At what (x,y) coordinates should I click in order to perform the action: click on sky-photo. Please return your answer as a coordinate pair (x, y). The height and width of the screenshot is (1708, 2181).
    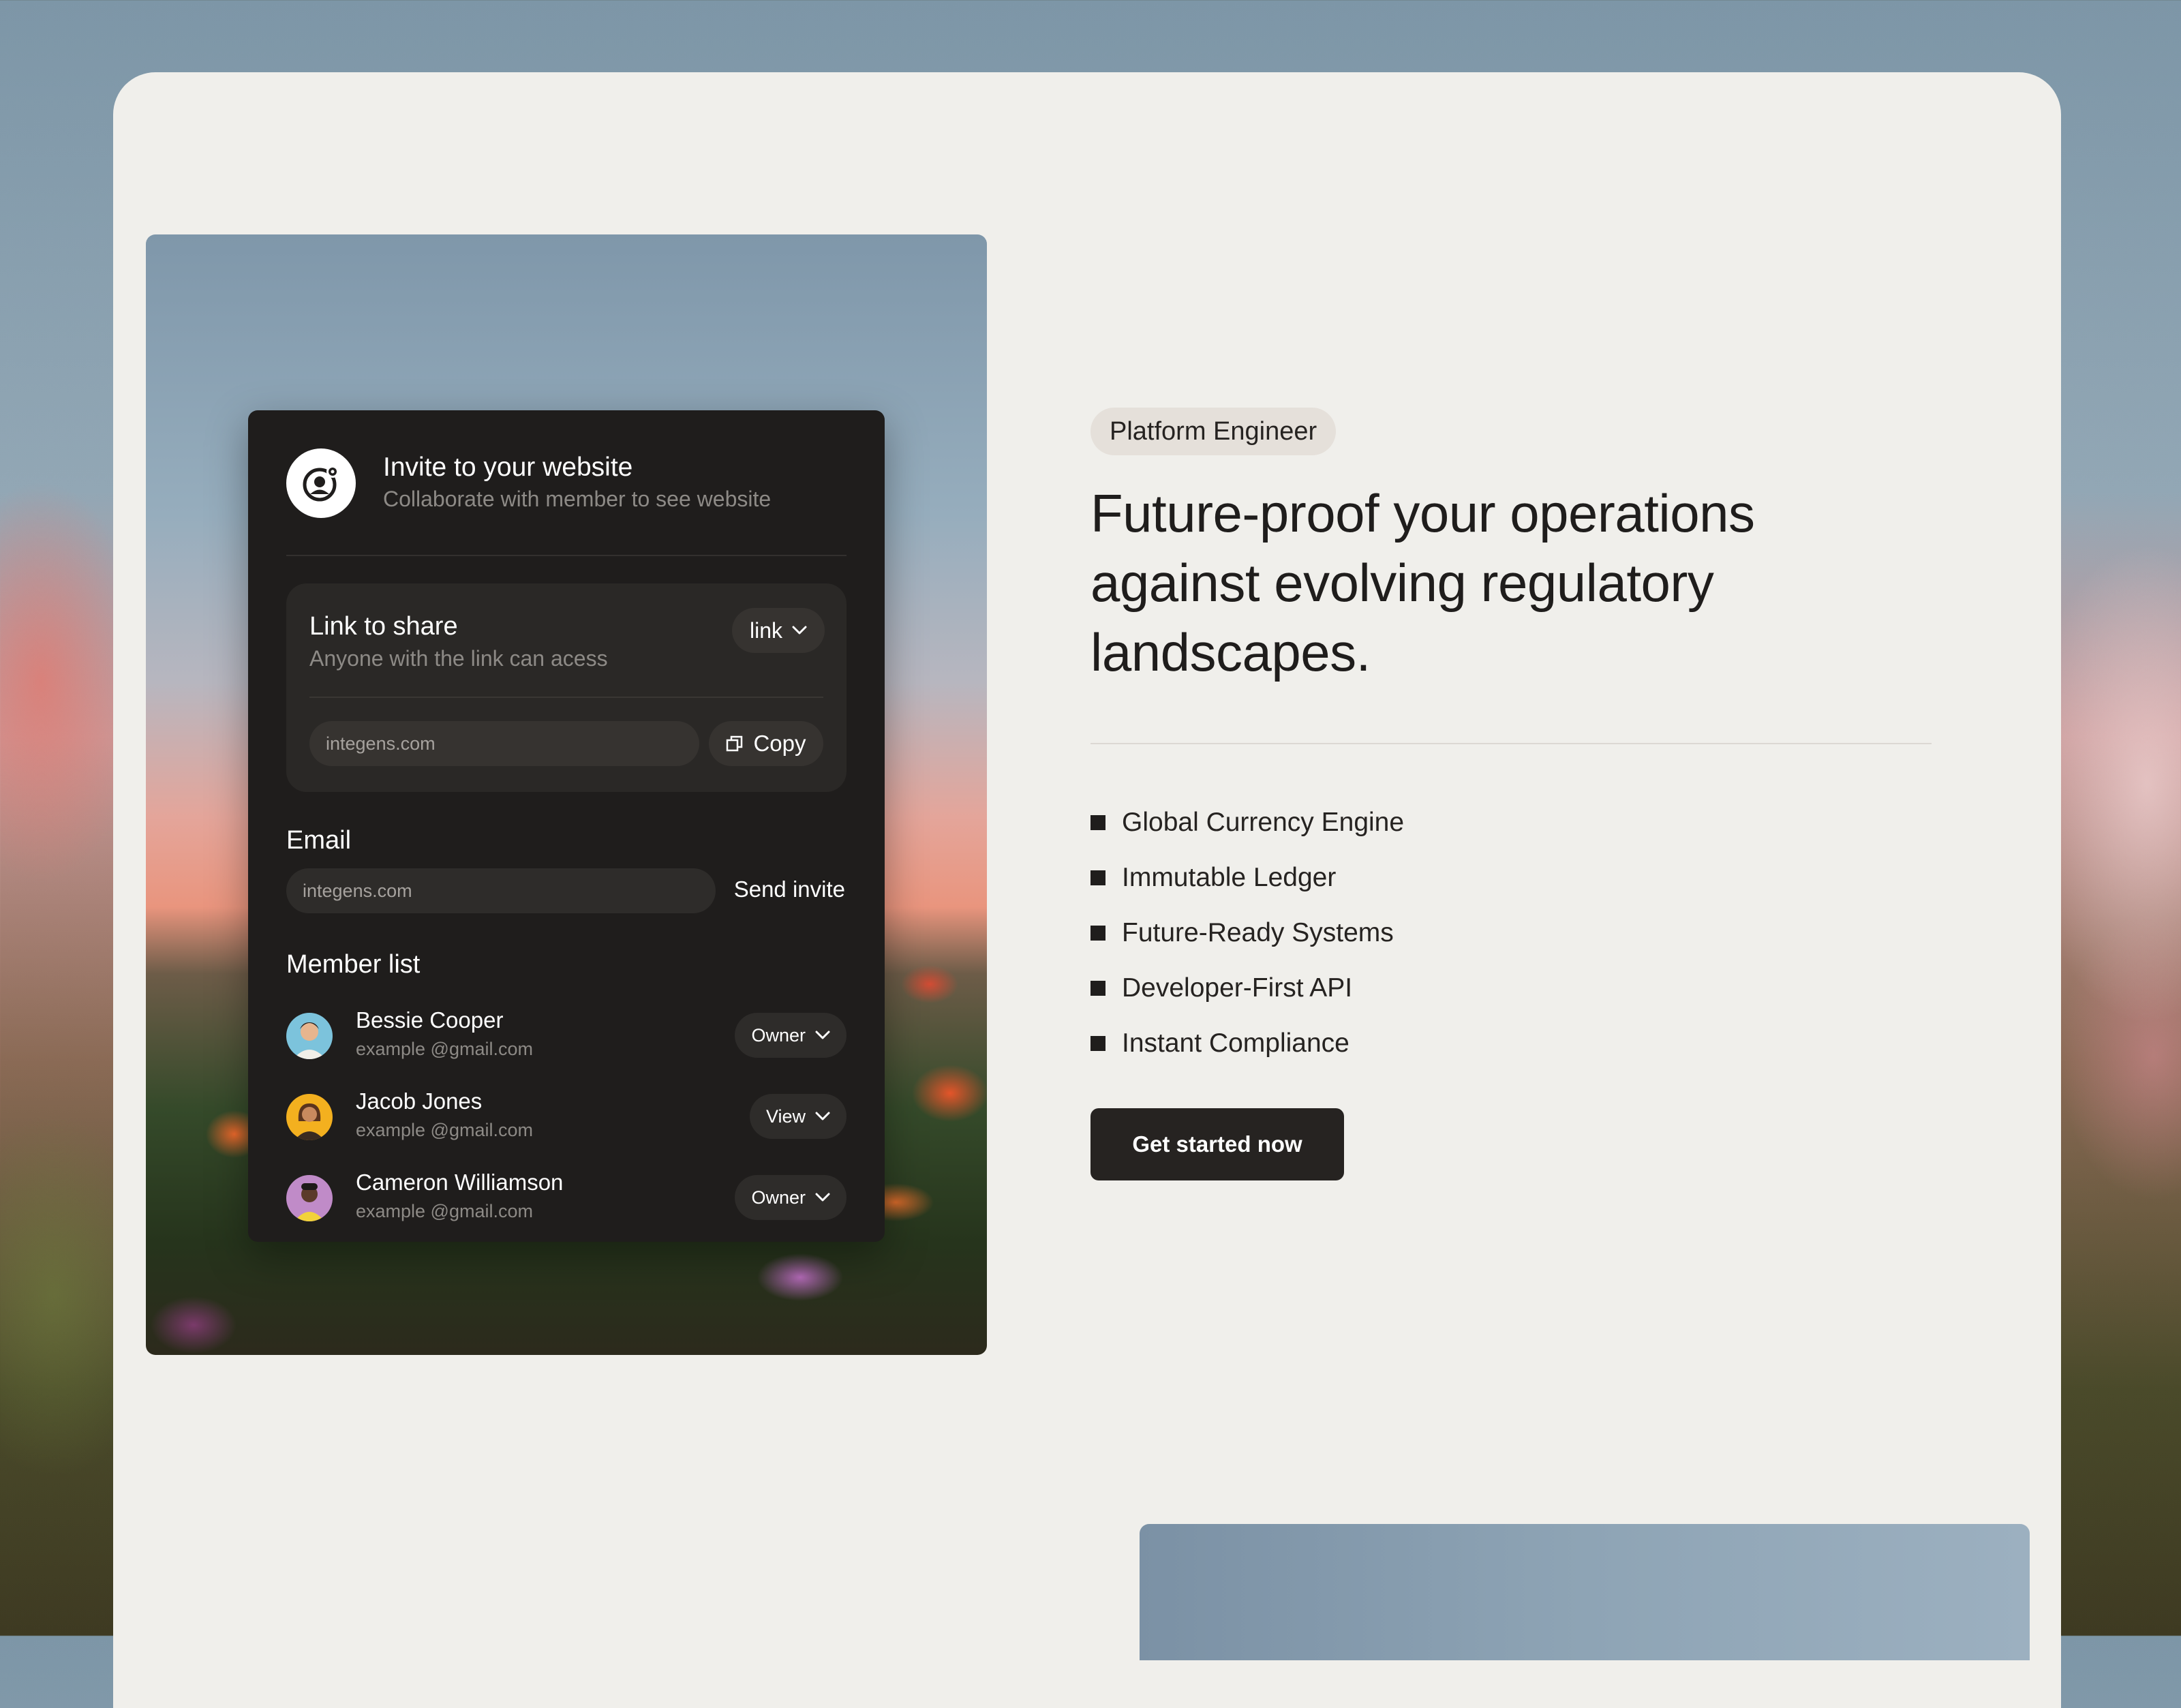
    Looking at the image, I should click on (1585, 1592).